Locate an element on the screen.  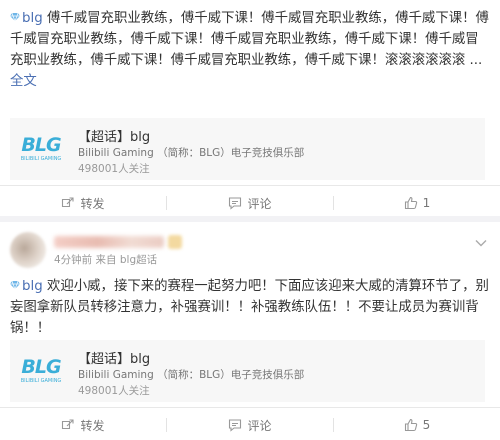
user-badge is located at coordinates (175, 242).